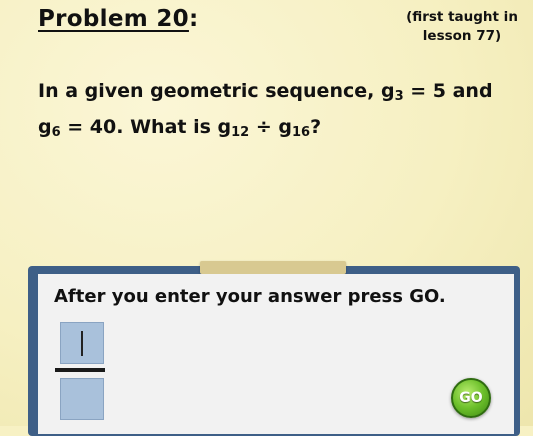  Describe the element at coordinates (270, 127) in the screenshot. I see `question-part4: ÷ g` at that location.